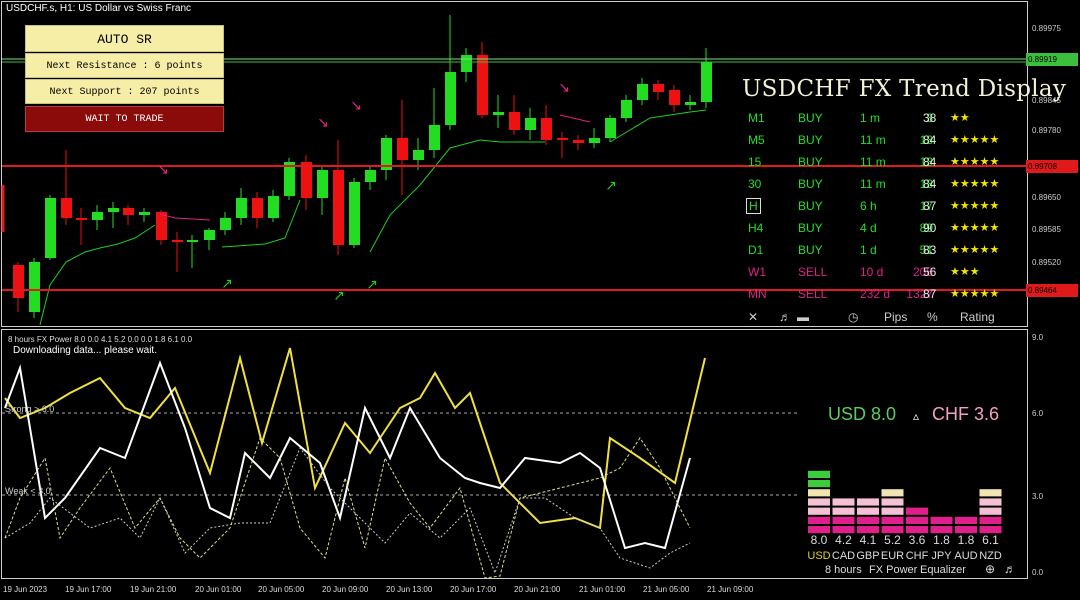 This screenshot has width=1080, height=600. What do you see at coordinates (754, 162) in the screenshot?
I see `trend-tf: 15` at bounding box center [754, 162].